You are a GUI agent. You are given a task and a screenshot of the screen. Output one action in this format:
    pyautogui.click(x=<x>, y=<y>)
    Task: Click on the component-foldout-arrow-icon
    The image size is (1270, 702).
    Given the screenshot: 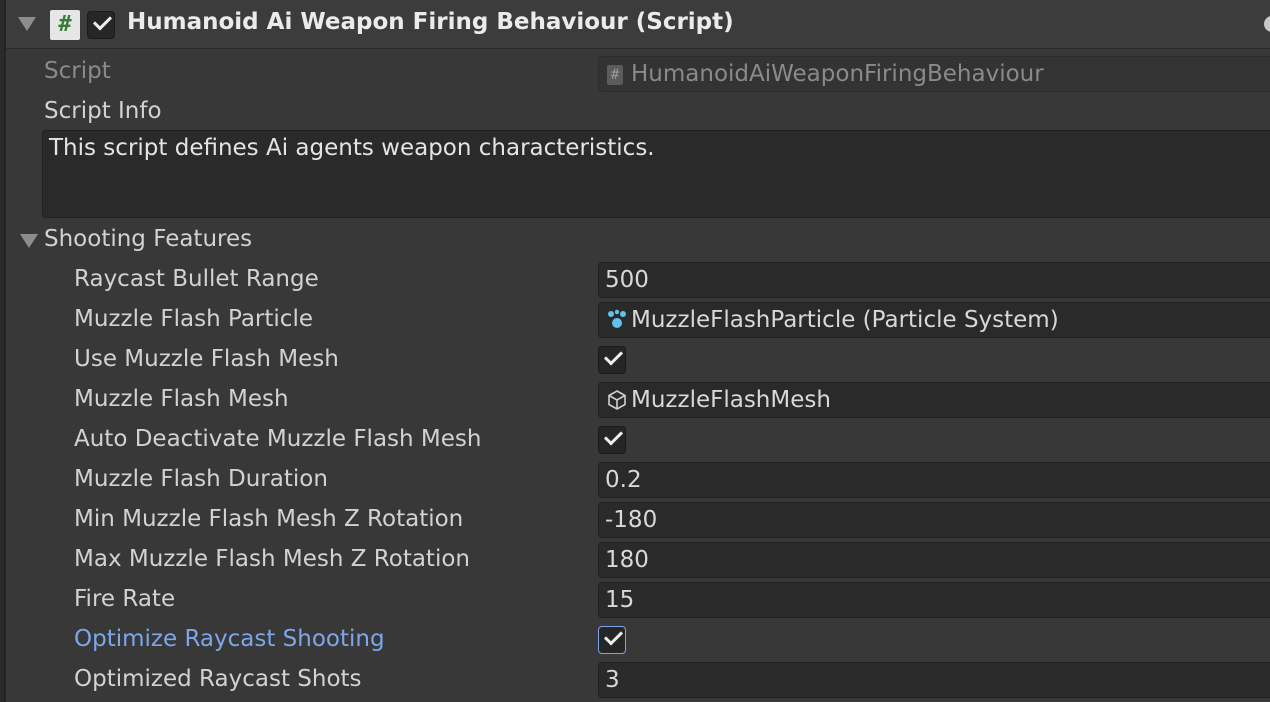 What is the action you would take?
    pyautogui.click(x=27, y=24)
    